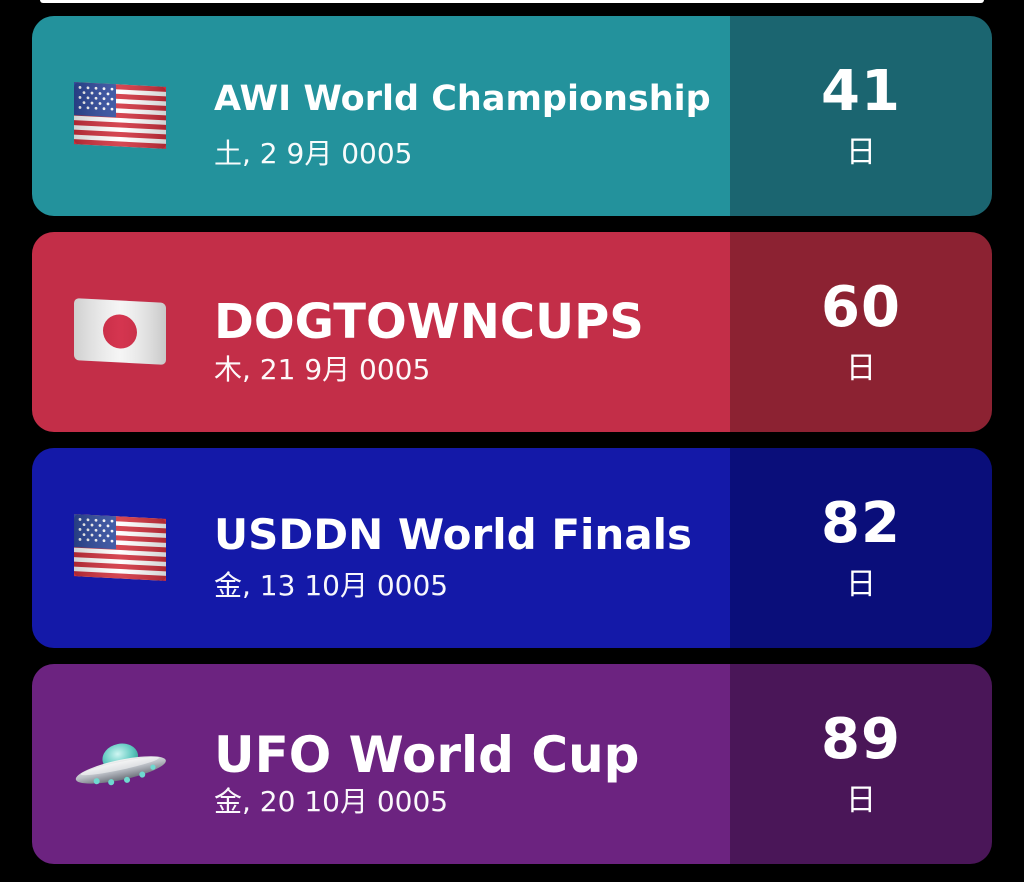 Image resolution: width=1024 pixels, height=882 pixels. I want to click on event-date: 金, 13 10月 0005, so click(331, 585).